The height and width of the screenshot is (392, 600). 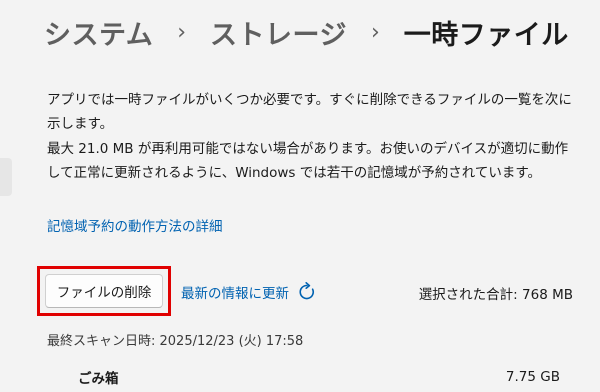 What do you see at coordinates (135, 225) in the screenshot?
I see `storage-reserve-learn-more-link: 記憶域予約の動作方法の詳細` at bounding box center [135, 225].